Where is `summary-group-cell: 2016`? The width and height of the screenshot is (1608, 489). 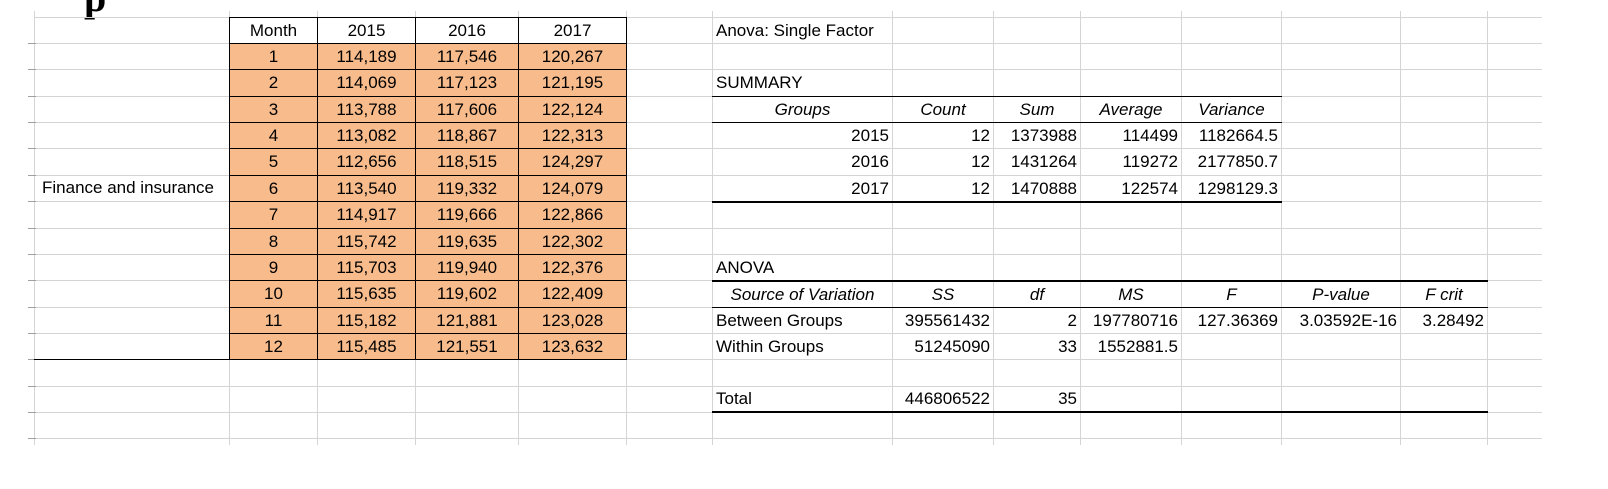
summary-group-cell: 2016 is located at coordinates (802, 162).